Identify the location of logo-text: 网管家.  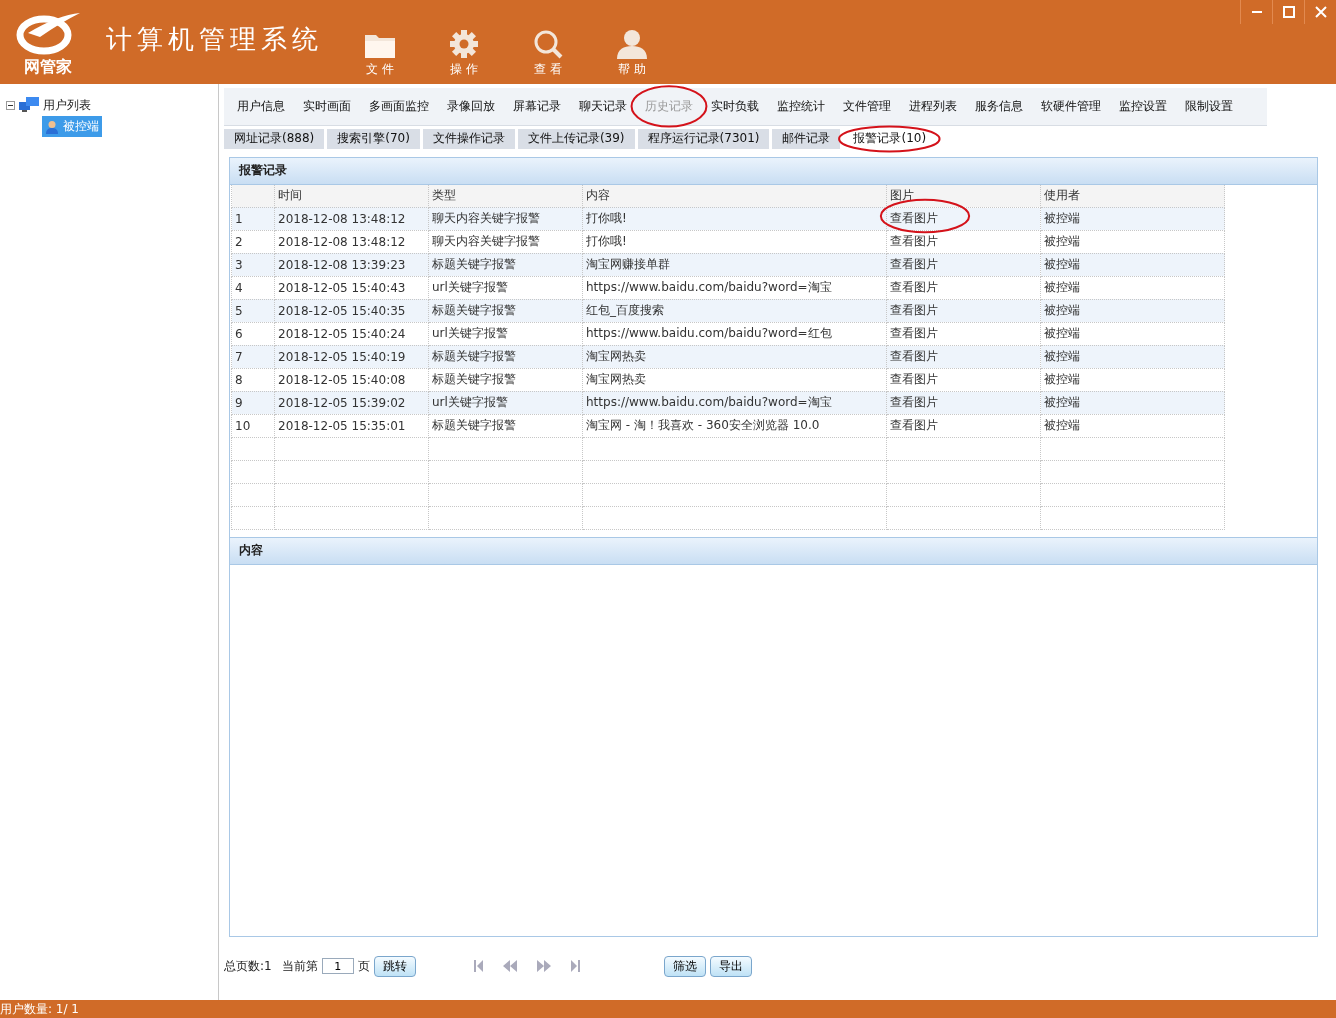
(48, 67).